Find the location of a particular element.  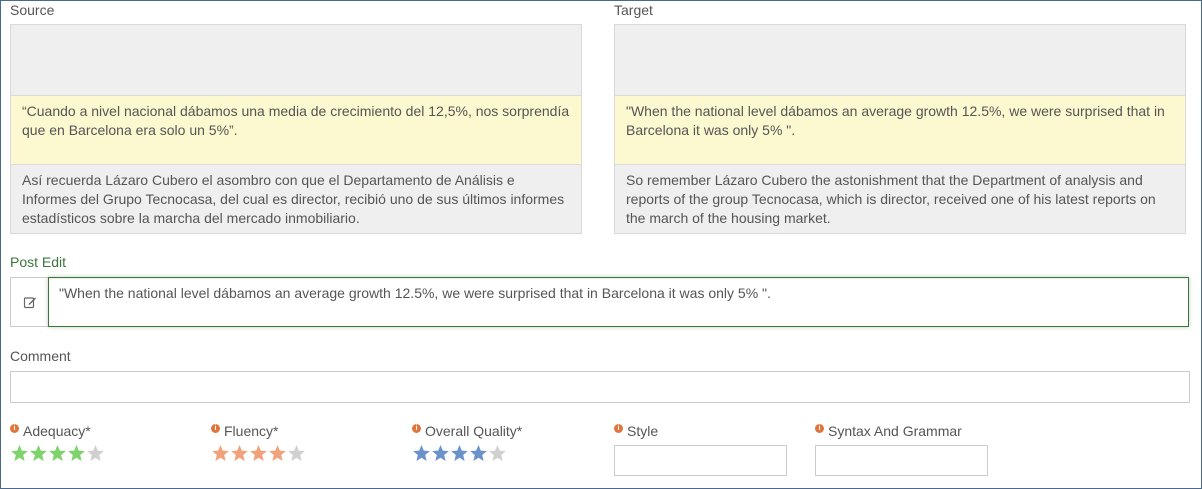

source-prev-segment is located at coordinates (296, 60).